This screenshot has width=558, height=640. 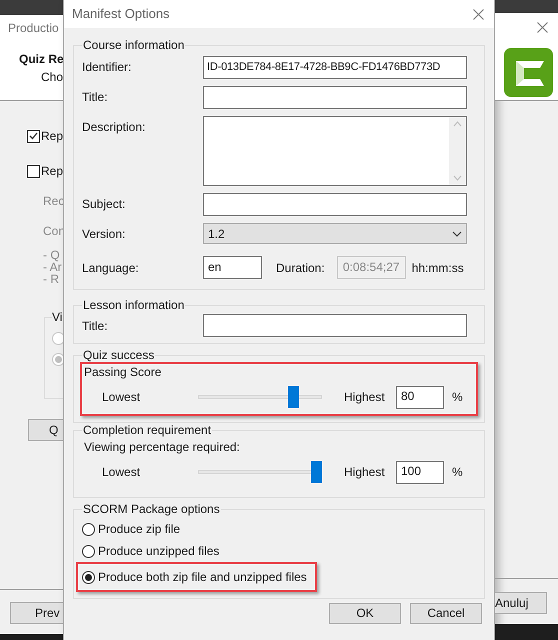 What do you see at coordinates (41, 59) in the screenshot?
I see `page-heading: Quiz Re` at bounding box center [41, 59].